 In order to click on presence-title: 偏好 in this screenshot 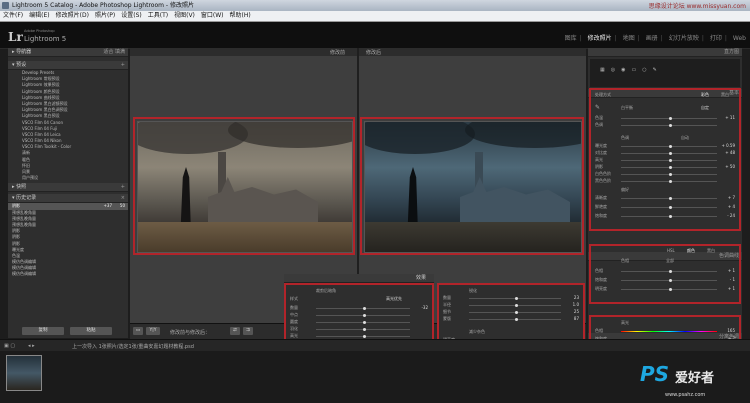, I will do `click(625, 189)`.